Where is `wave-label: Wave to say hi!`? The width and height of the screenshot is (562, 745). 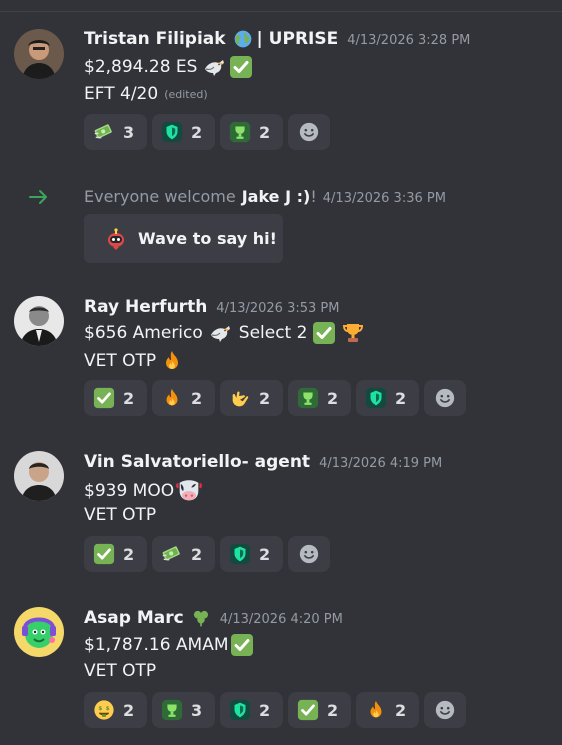
wave-label: Wave to say hi! is located at coordinates (207, 238).